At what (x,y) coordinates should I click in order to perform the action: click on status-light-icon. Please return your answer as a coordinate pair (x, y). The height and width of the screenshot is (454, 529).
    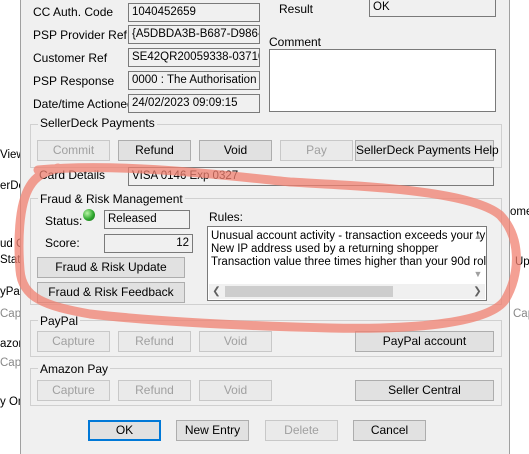
    Looking at the image, I should click on (89, 215).